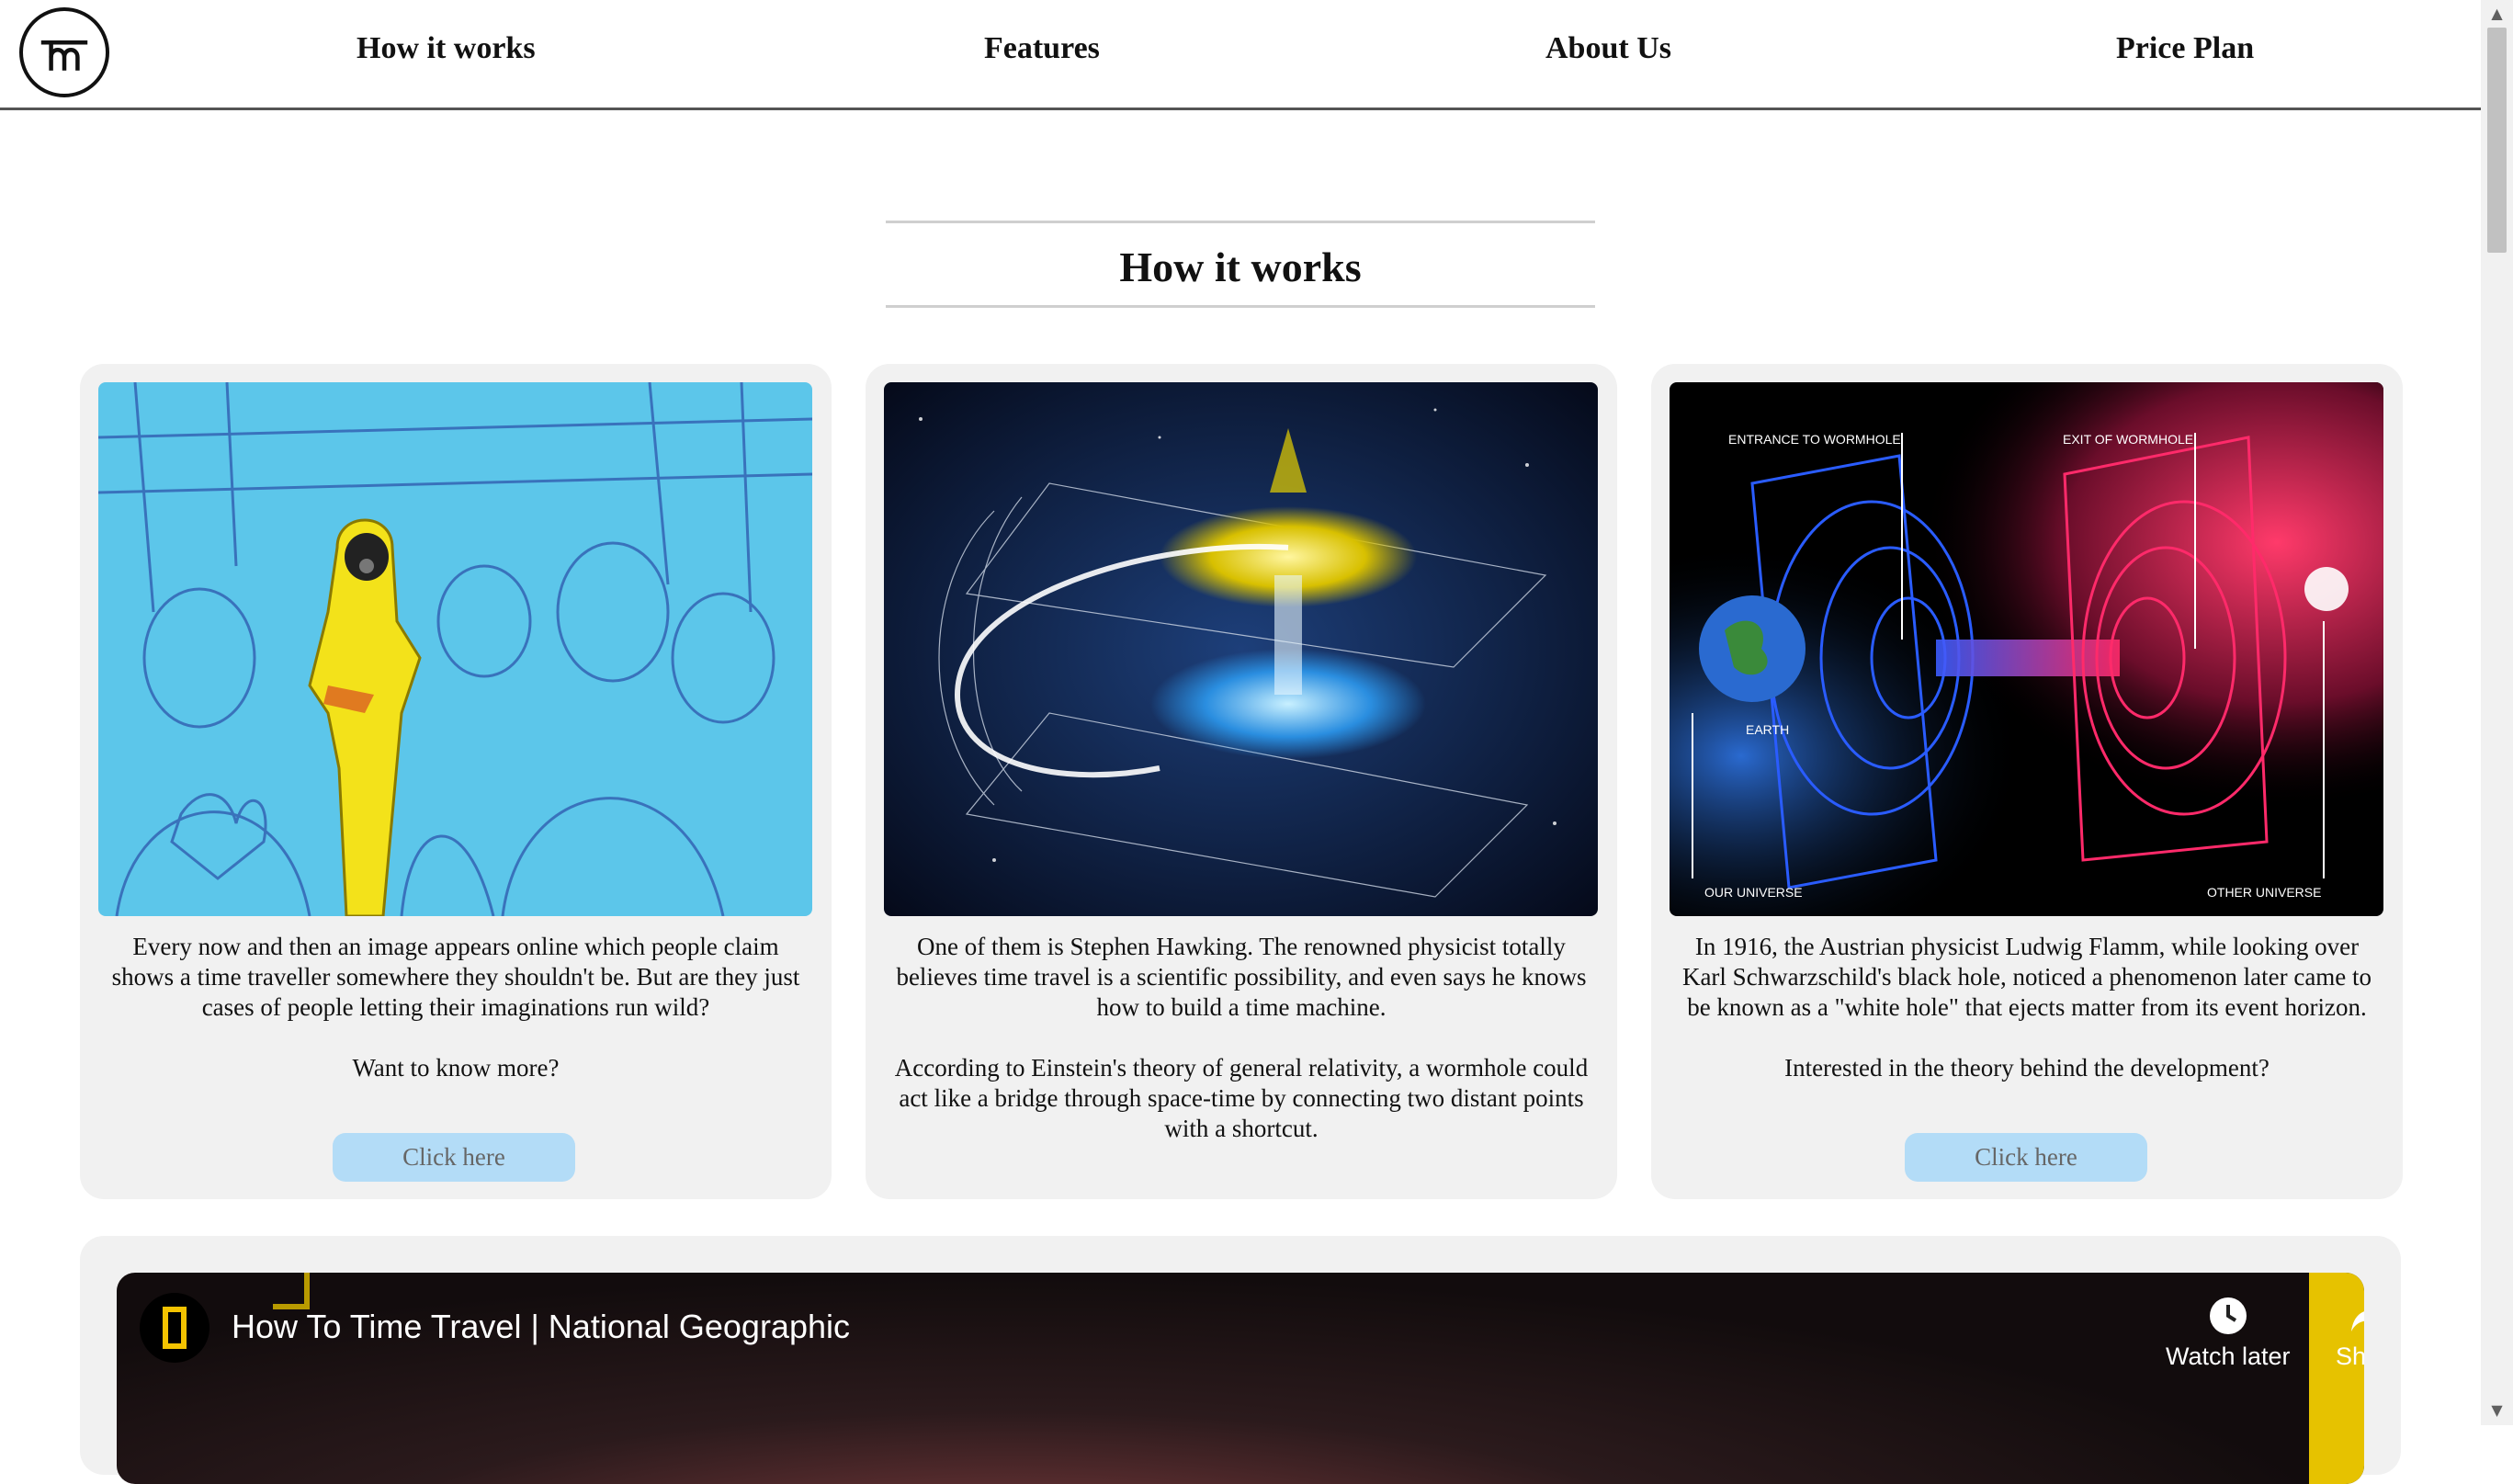 This screenshot has width=2513, height=1484. I want to click on label-other-universe: OTHER UNIVERSE, so click(2264, 893).